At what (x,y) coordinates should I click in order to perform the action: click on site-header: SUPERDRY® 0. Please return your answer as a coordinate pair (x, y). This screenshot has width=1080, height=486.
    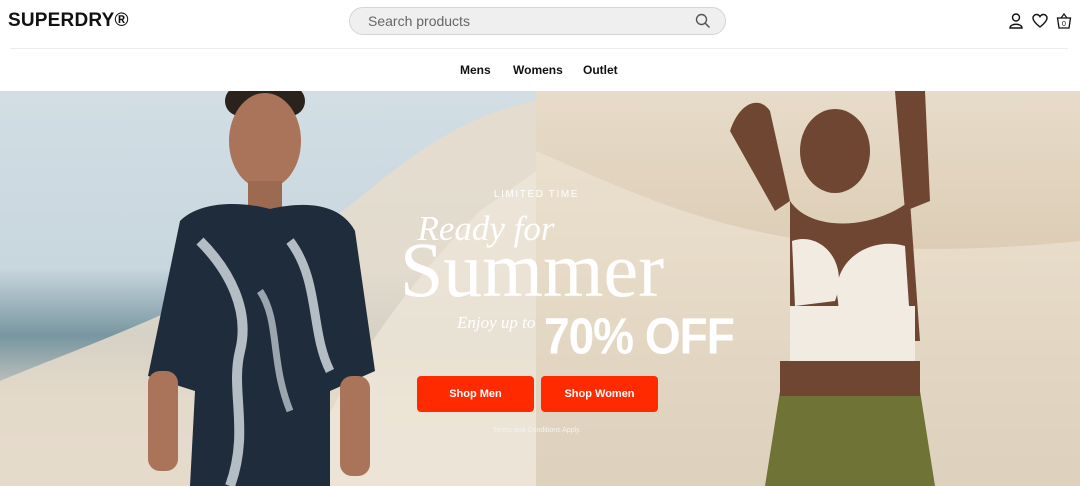
    Looking at the image, I should click on (540, 24).